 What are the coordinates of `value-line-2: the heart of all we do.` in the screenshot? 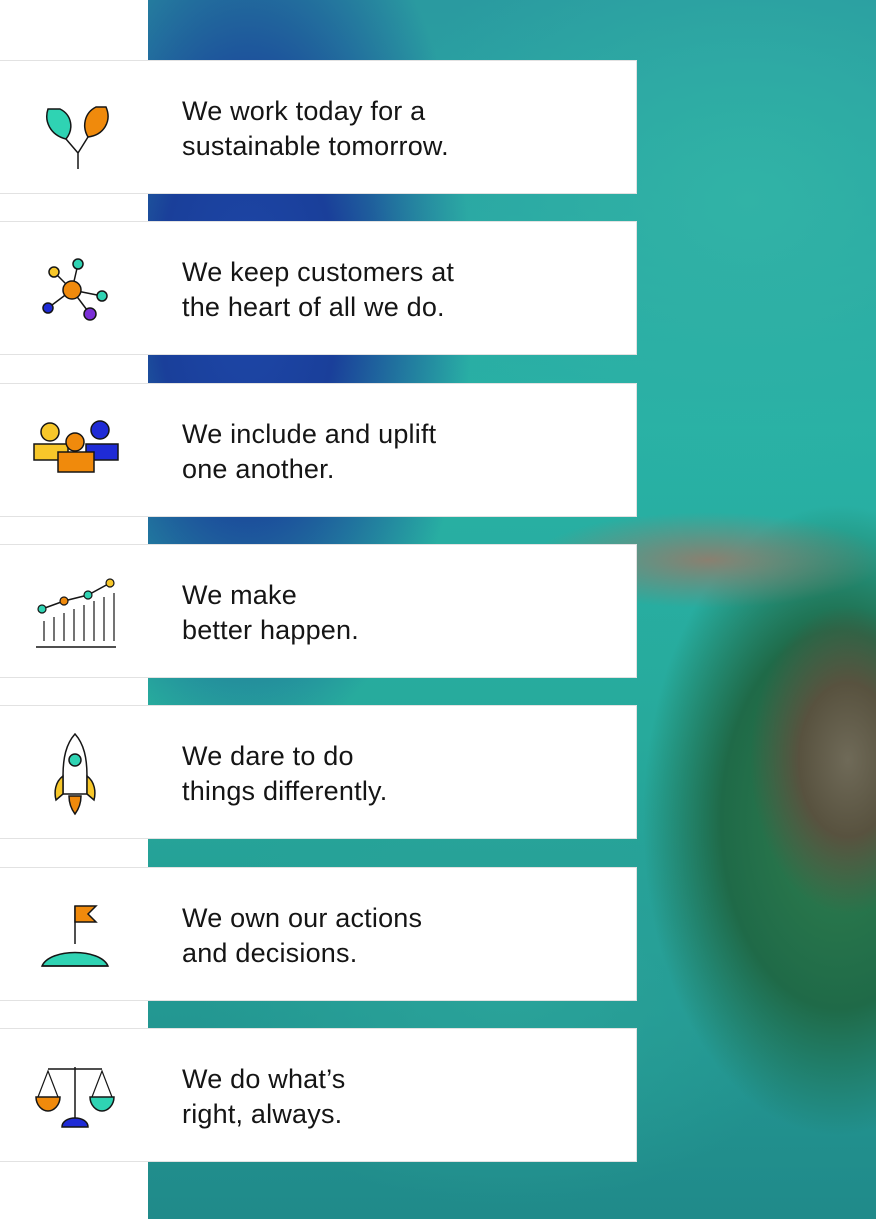 It's located at (313, 307).